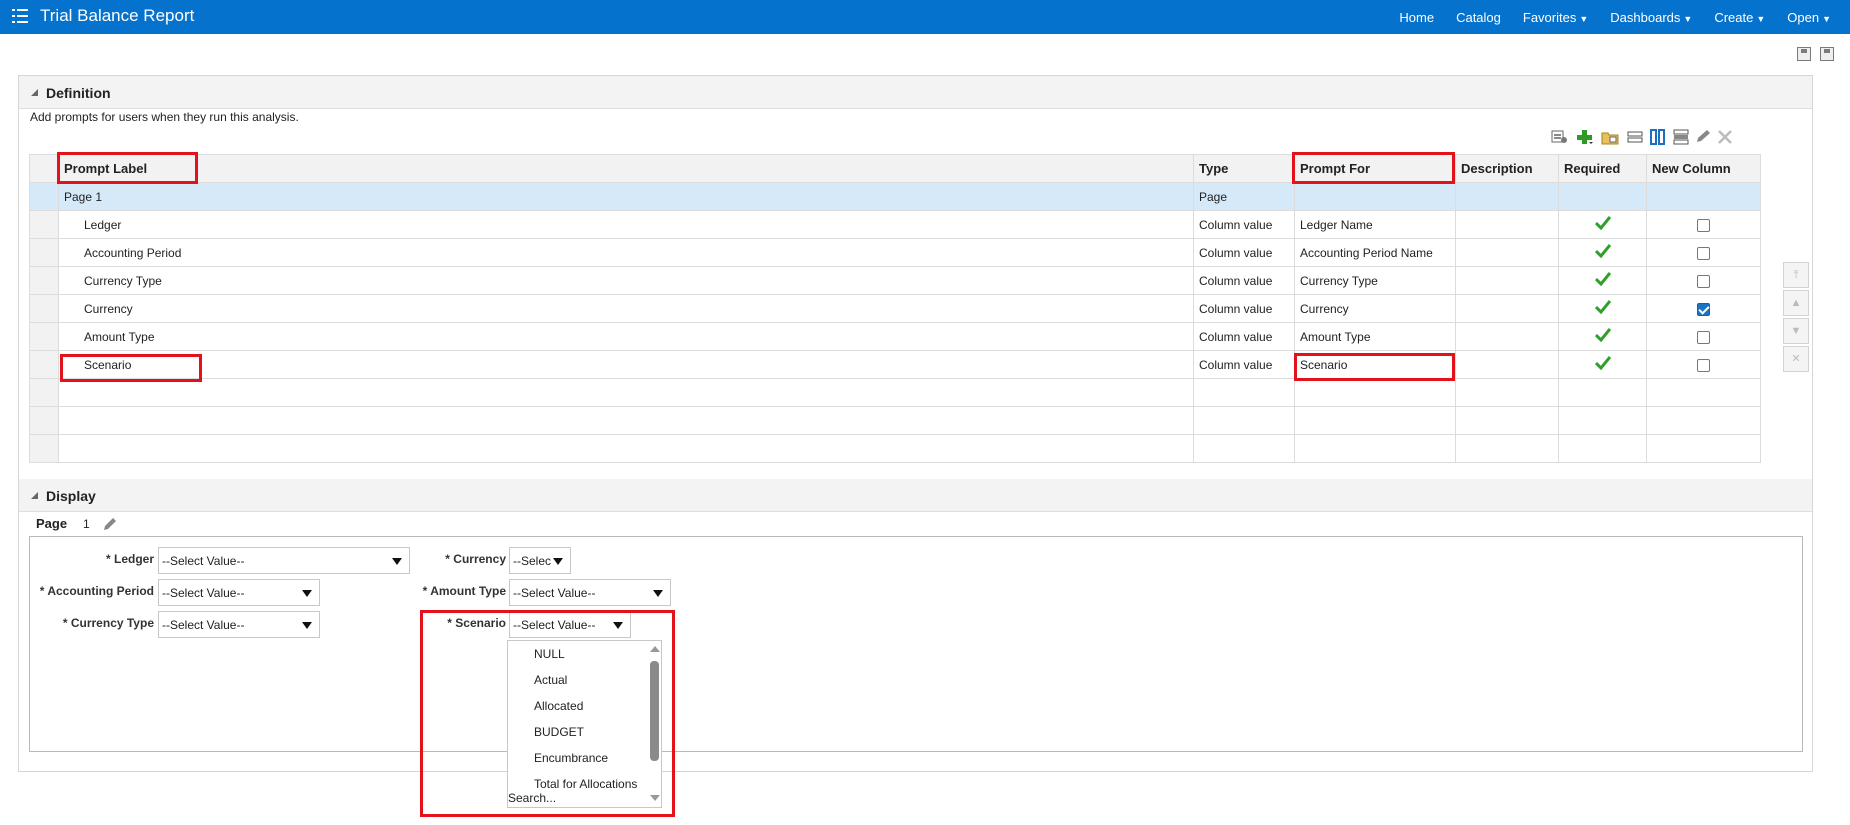 The width and height of the screenshot is (1850, 825). Describe the element at coordinates (570, 624) in the screenshot. I see `scenario-select: --Select Value--` at that location.